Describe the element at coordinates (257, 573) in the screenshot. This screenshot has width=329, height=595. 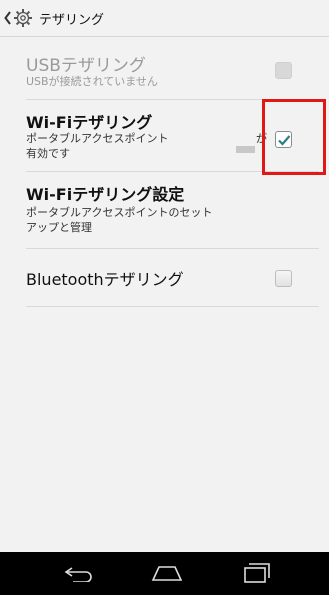
I see `recents-icon` at that location.